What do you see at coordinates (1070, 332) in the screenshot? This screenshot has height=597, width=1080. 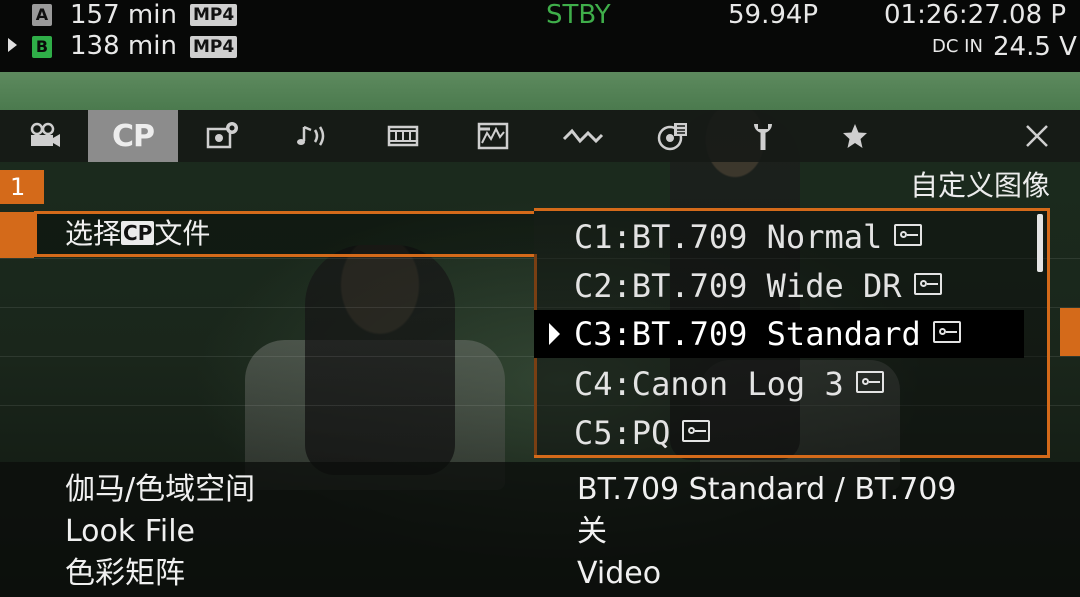 I see `selection-marker-right` at bounding box center [1070, 332].